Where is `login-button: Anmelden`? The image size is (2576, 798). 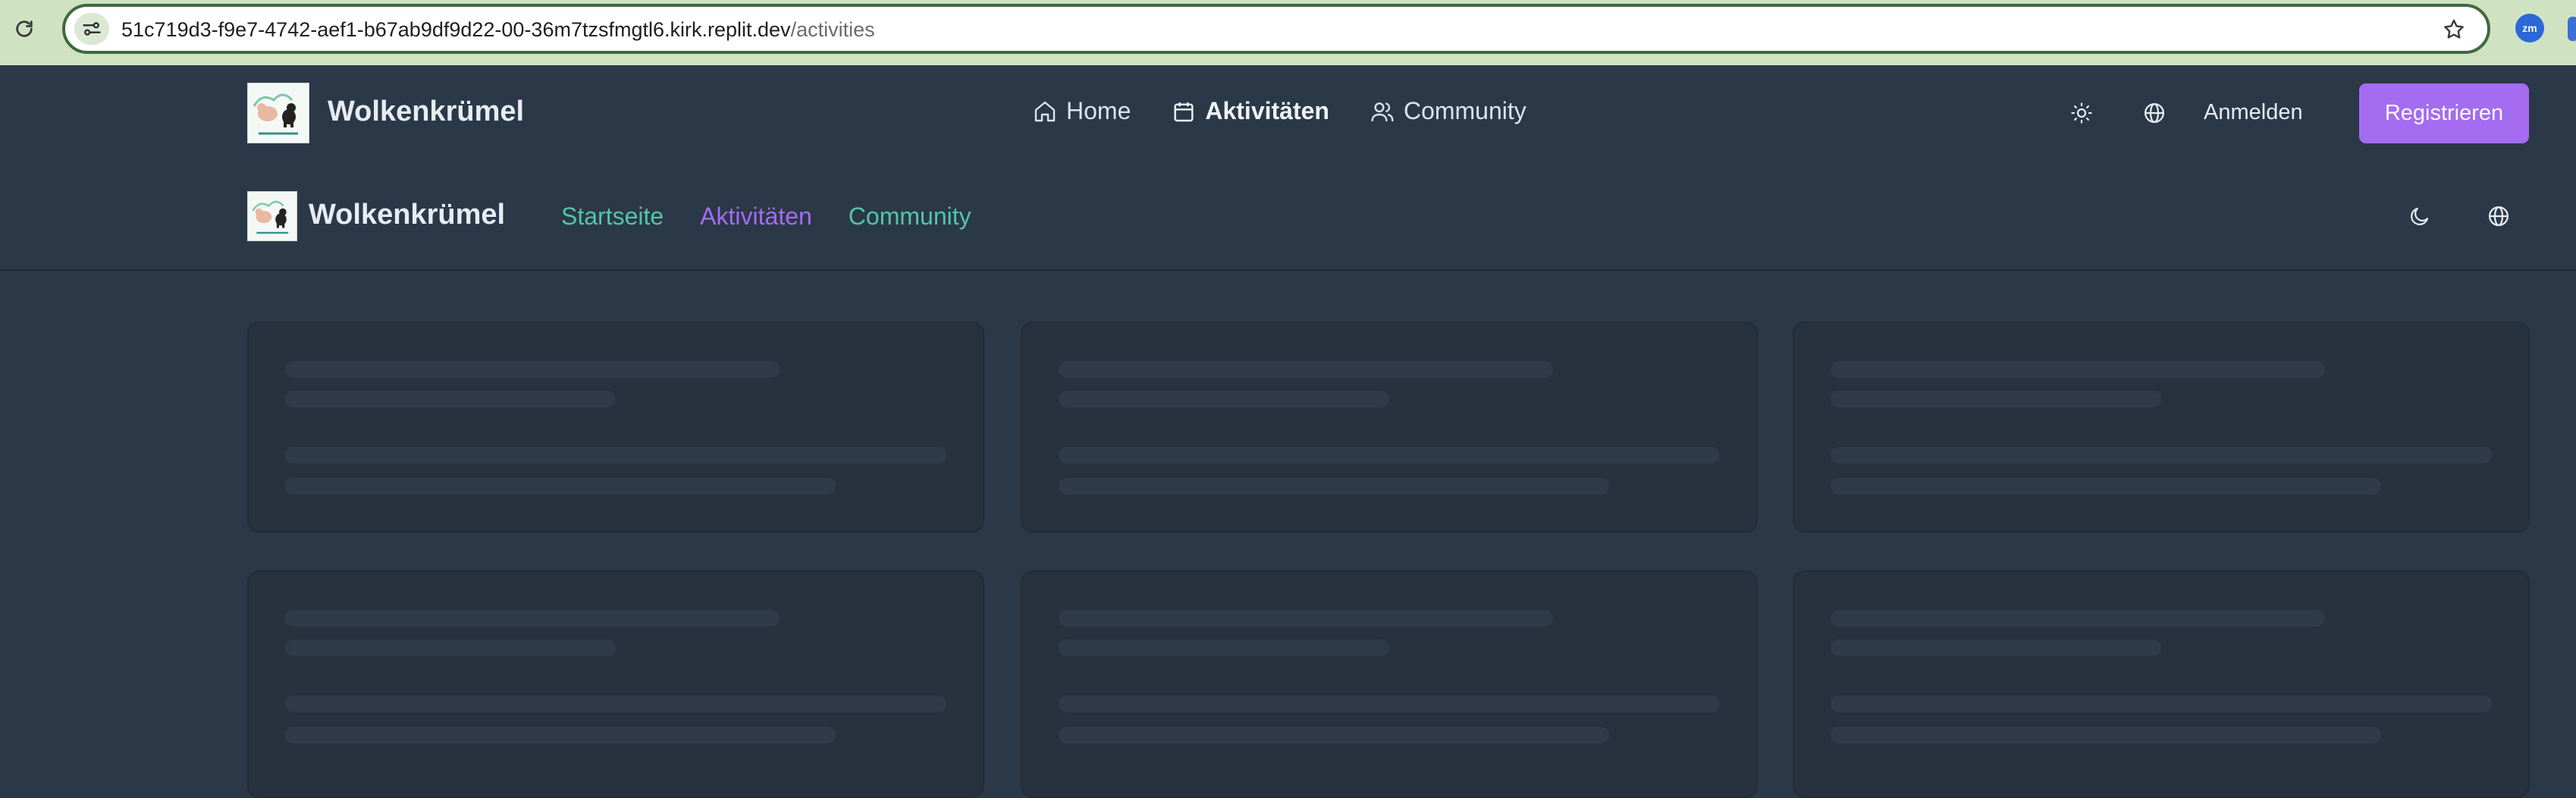
login-button: Anmelden is located at coordinates (2253, 112).